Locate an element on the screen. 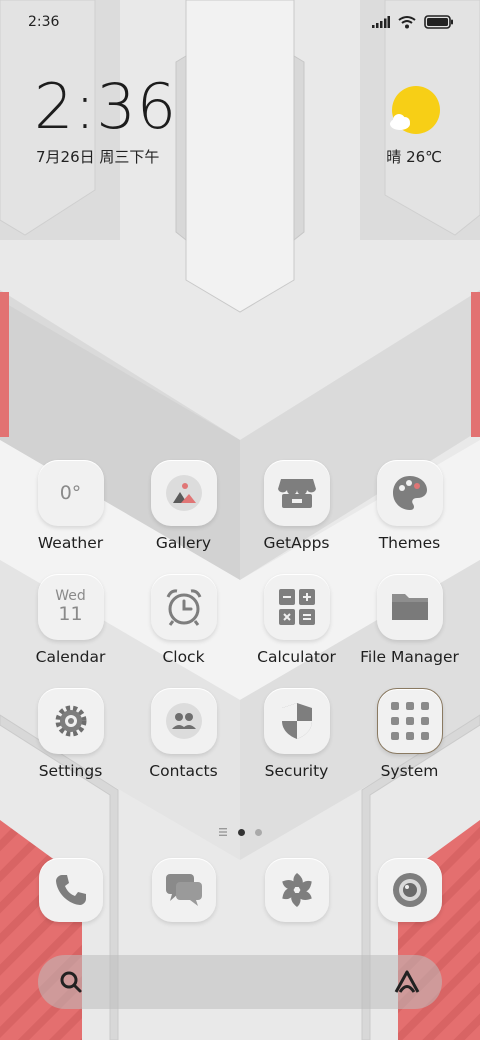 The image size is (480, 1040). gallery-icon is located at coordinates (183, 493).